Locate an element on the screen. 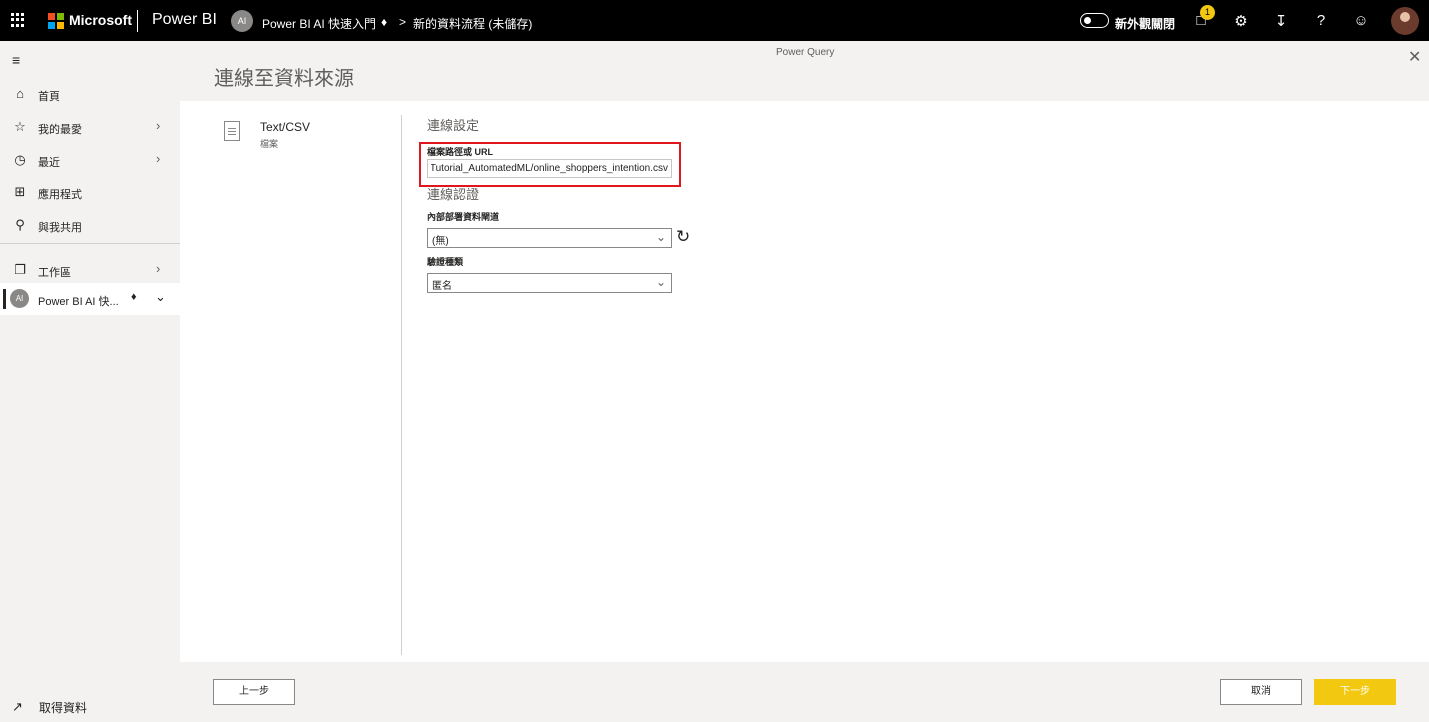  source-type: 檔案 is located at coordinates (269, 144).